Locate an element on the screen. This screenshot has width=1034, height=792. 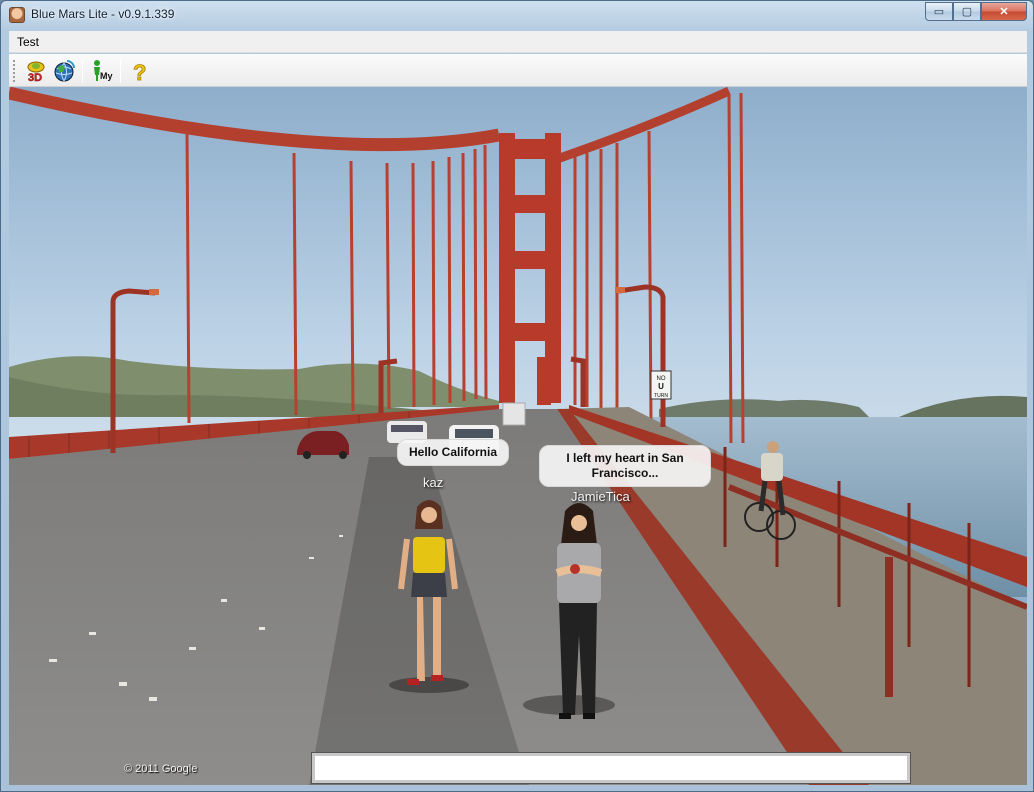
chat-input is located at coordinates (611, 768).